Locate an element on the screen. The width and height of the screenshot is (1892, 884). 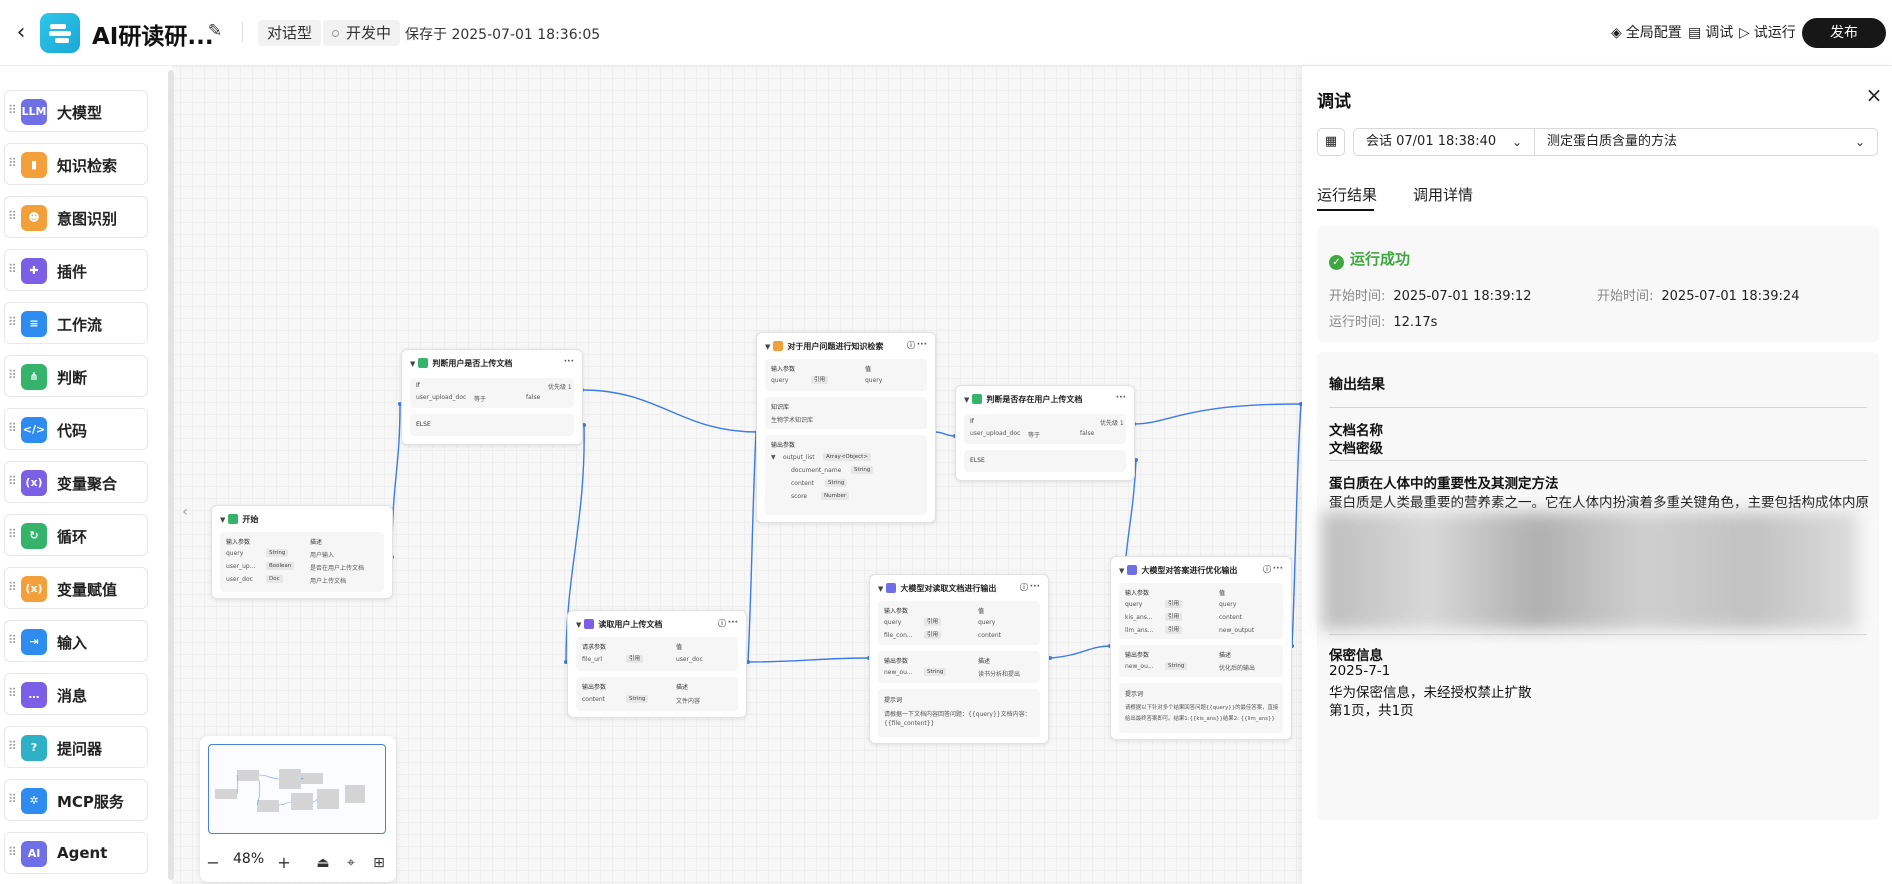
run-time: 运行时间: 12.17s is located at coordinates (1383, 320).